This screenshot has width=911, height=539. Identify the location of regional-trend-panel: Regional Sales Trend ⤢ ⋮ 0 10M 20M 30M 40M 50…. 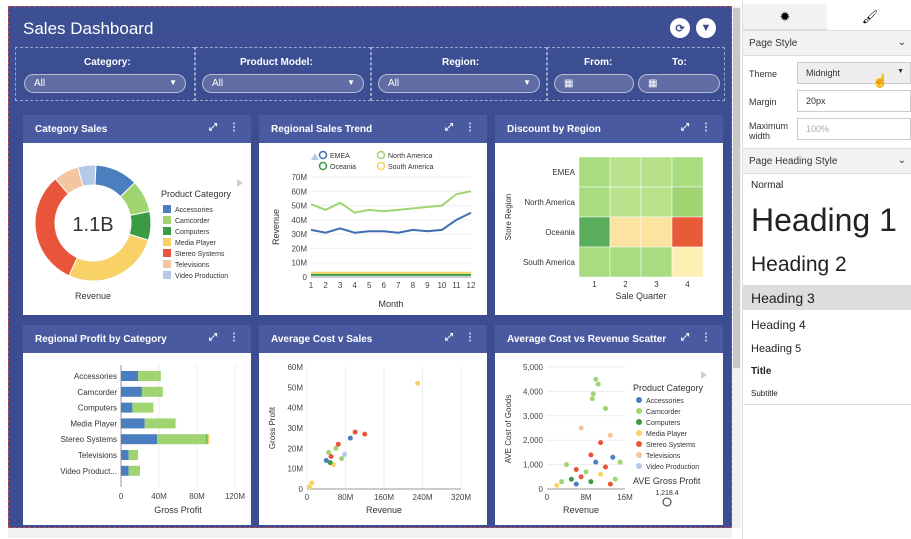
(373, 215).